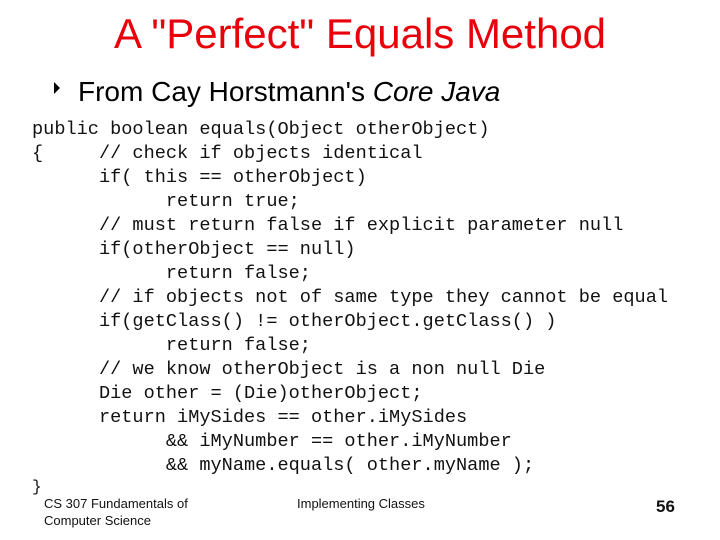 This screenshot has width=720, height=540. Describe the element at coordinates (37, 487) in the screenshot. I see `code-closing-brace: }` at that location.